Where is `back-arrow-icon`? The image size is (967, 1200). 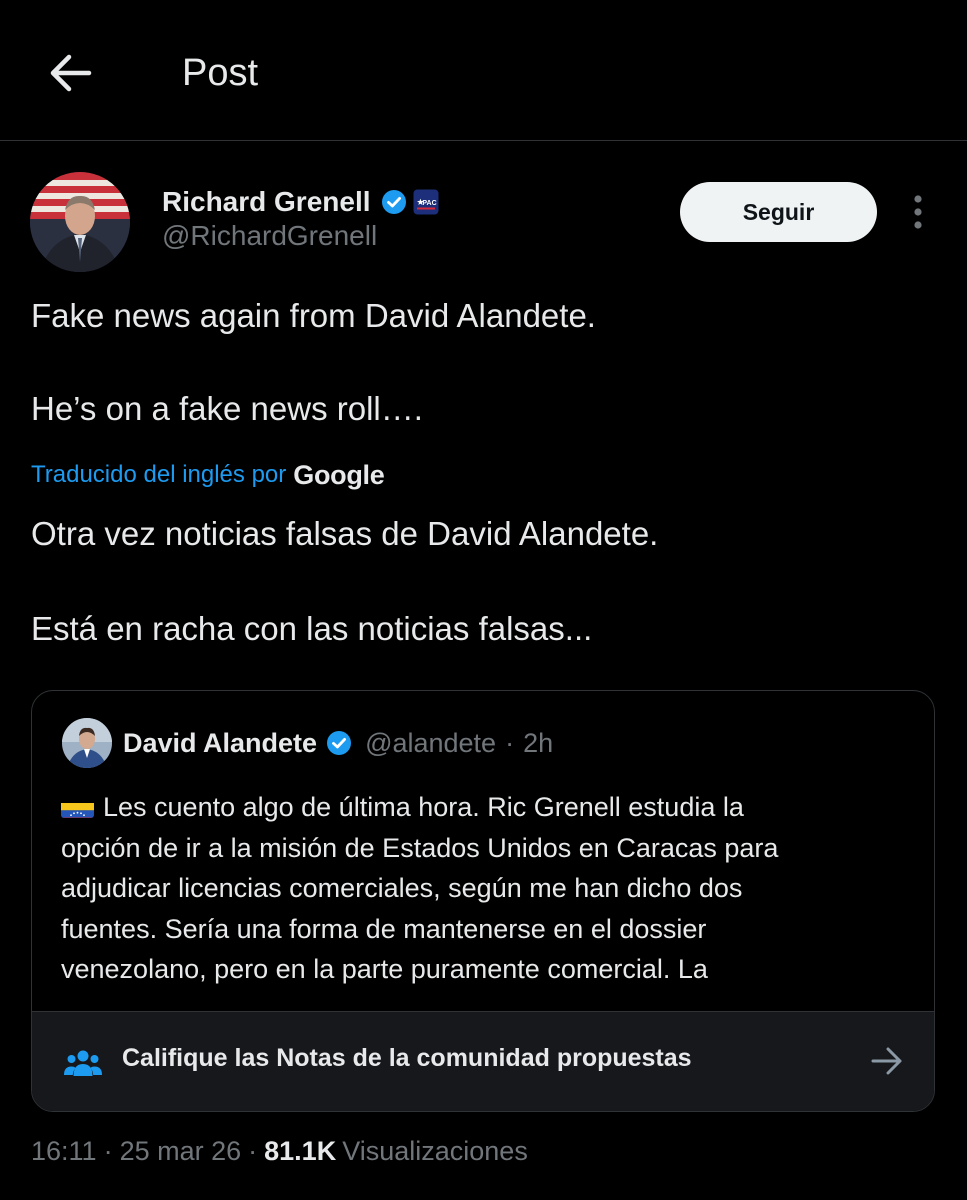
back-arrow-icon is located at coordinates (71, 72).